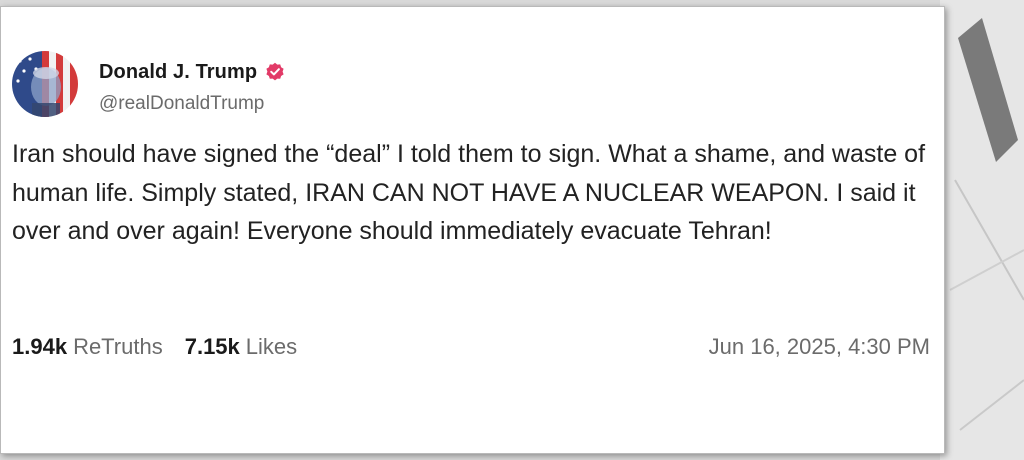 The image size is (1024, 460). What do you see at coordinates (118, 347) in the screenshot?
I see `retruths-label: ReTruths` at bounding box center [118, 347].